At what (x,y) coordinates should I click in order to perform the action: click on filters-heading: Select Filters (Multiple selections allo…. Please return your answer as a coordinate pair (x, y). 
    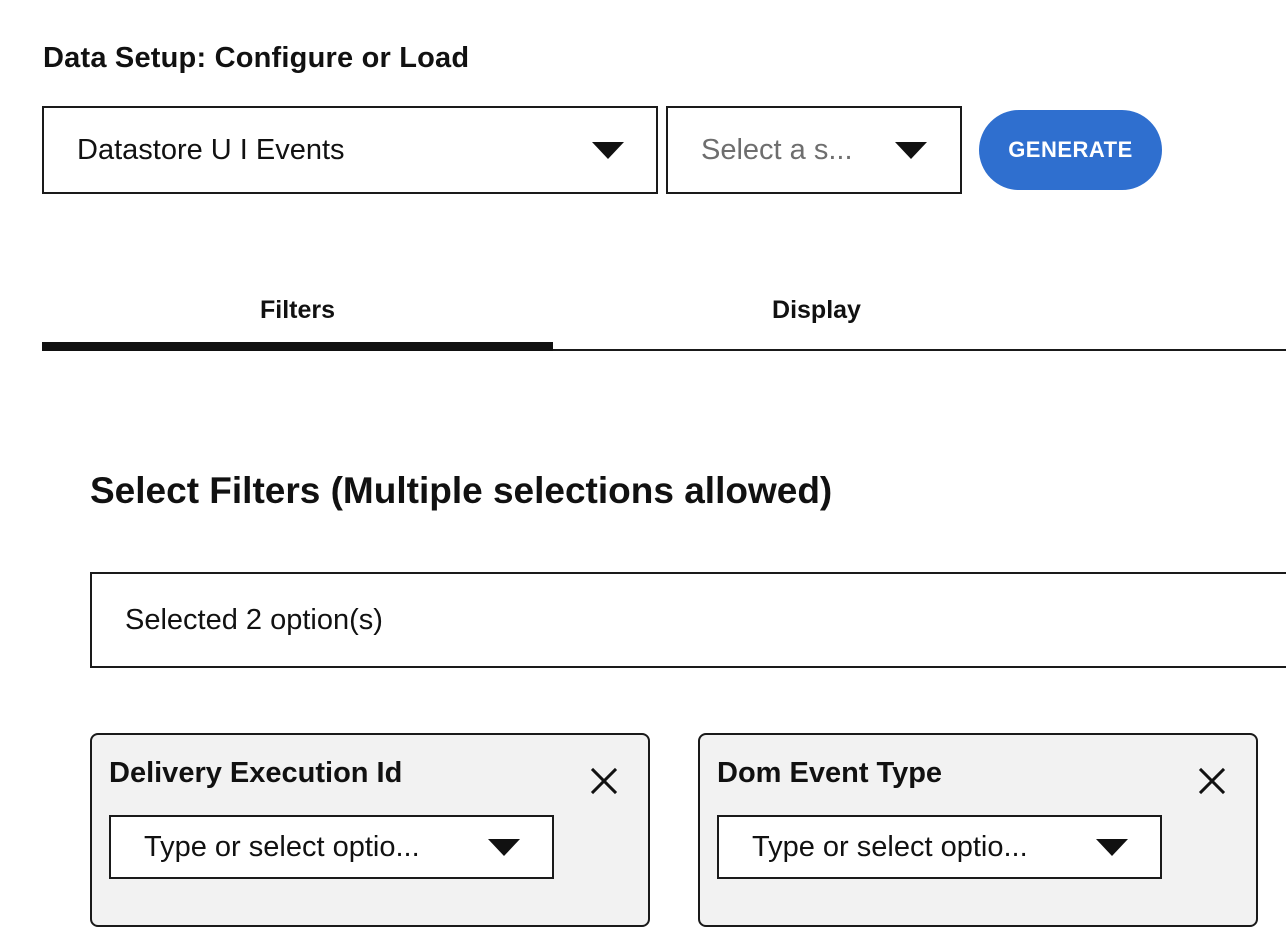
    Looking at the image, I should click on (461, 490).